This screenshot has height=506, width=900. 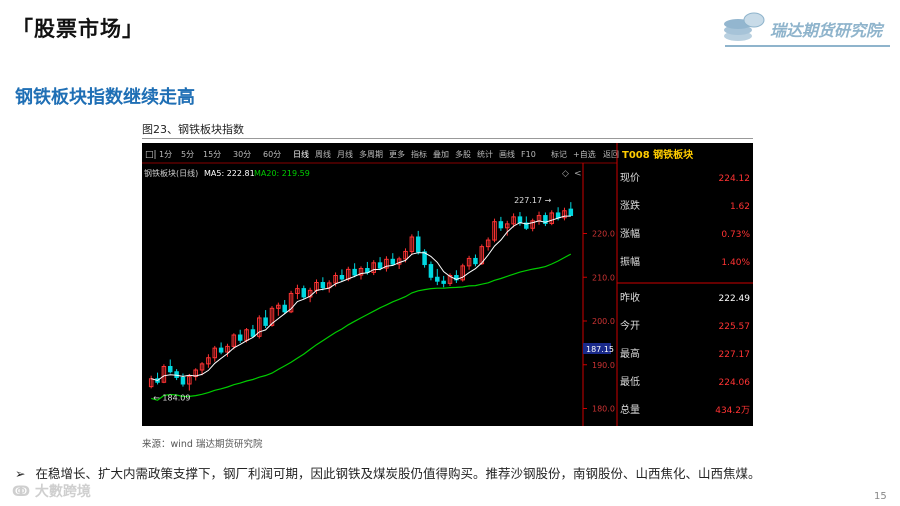 I want to click on toolbar-item: 日线, so click(x=301, y=154).